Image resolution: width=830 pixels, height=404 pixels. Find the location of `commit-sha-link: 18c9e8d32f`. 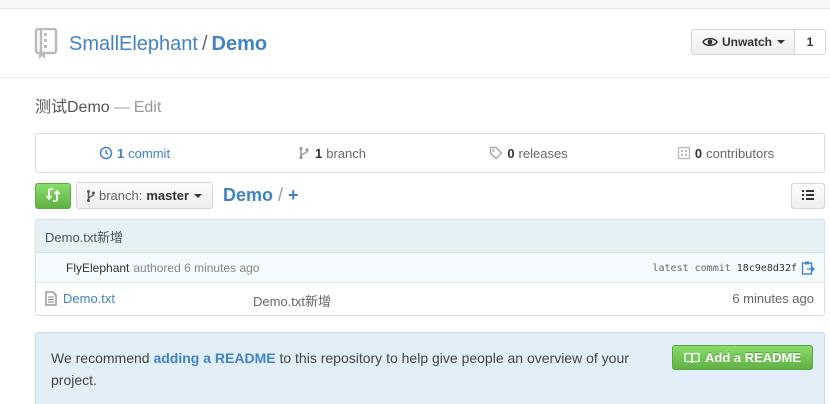

commit-sha-link: 18c9e8d32f is located at coordinates (767, 268).